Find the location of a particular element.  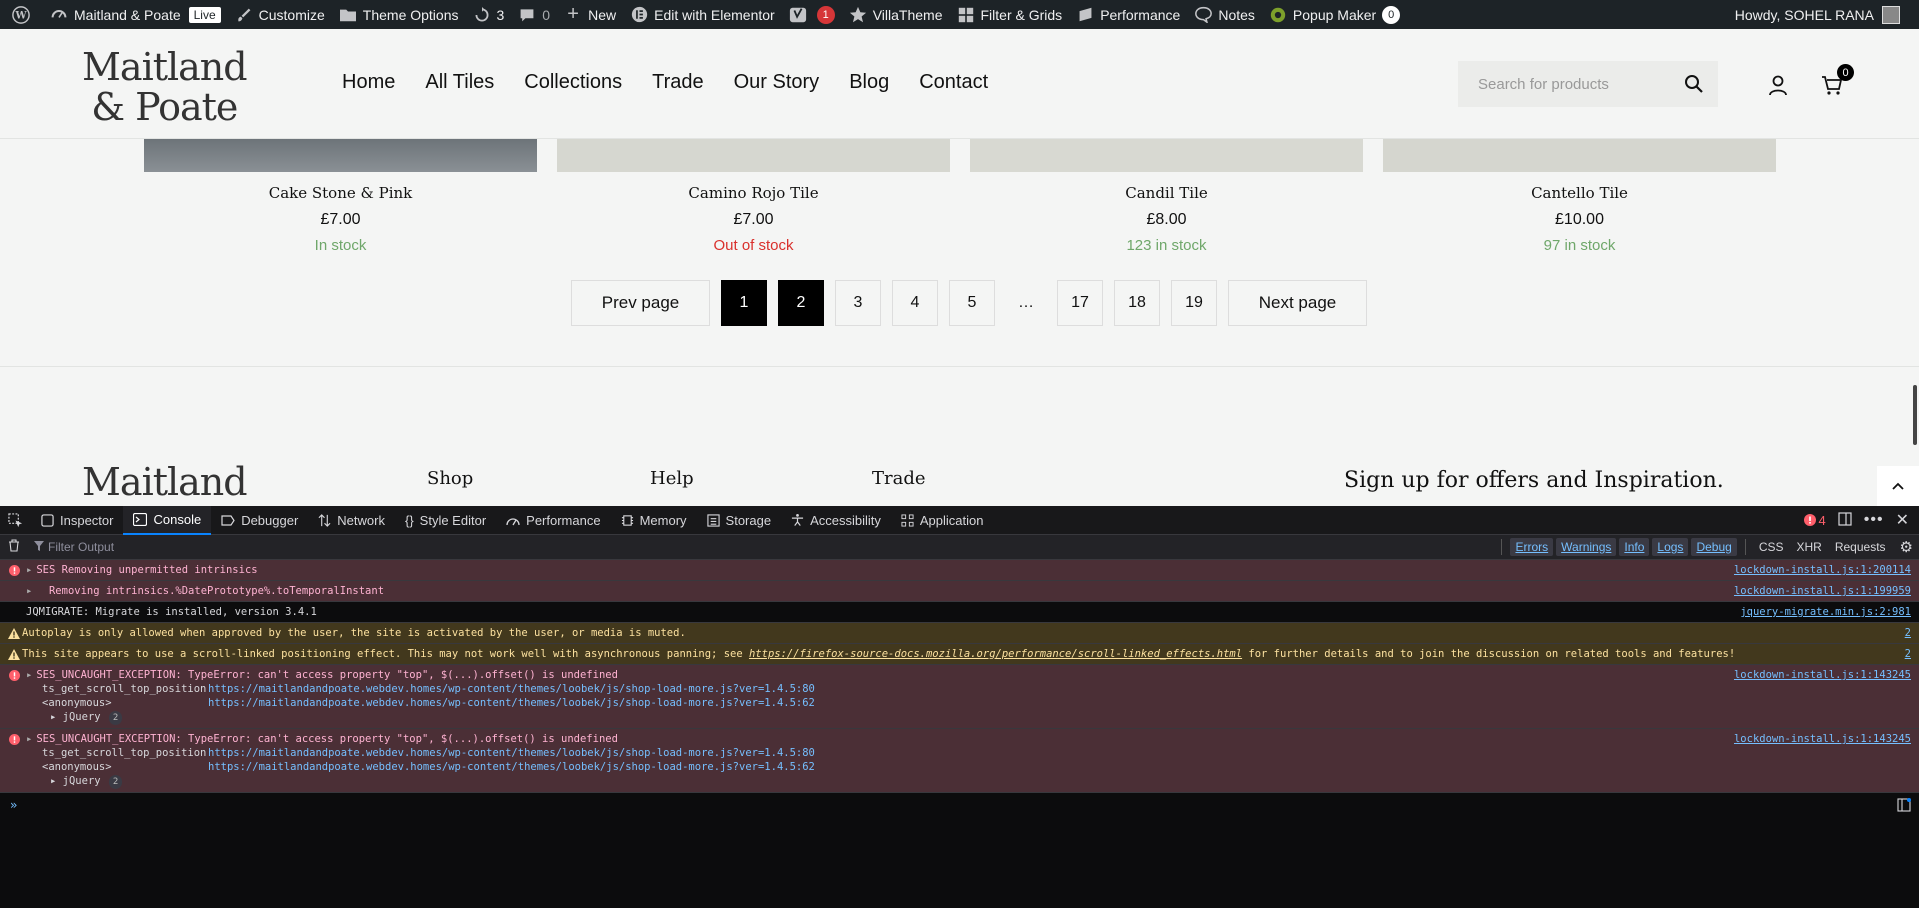

customize-link: Customize is located at coordinates (280, 14).